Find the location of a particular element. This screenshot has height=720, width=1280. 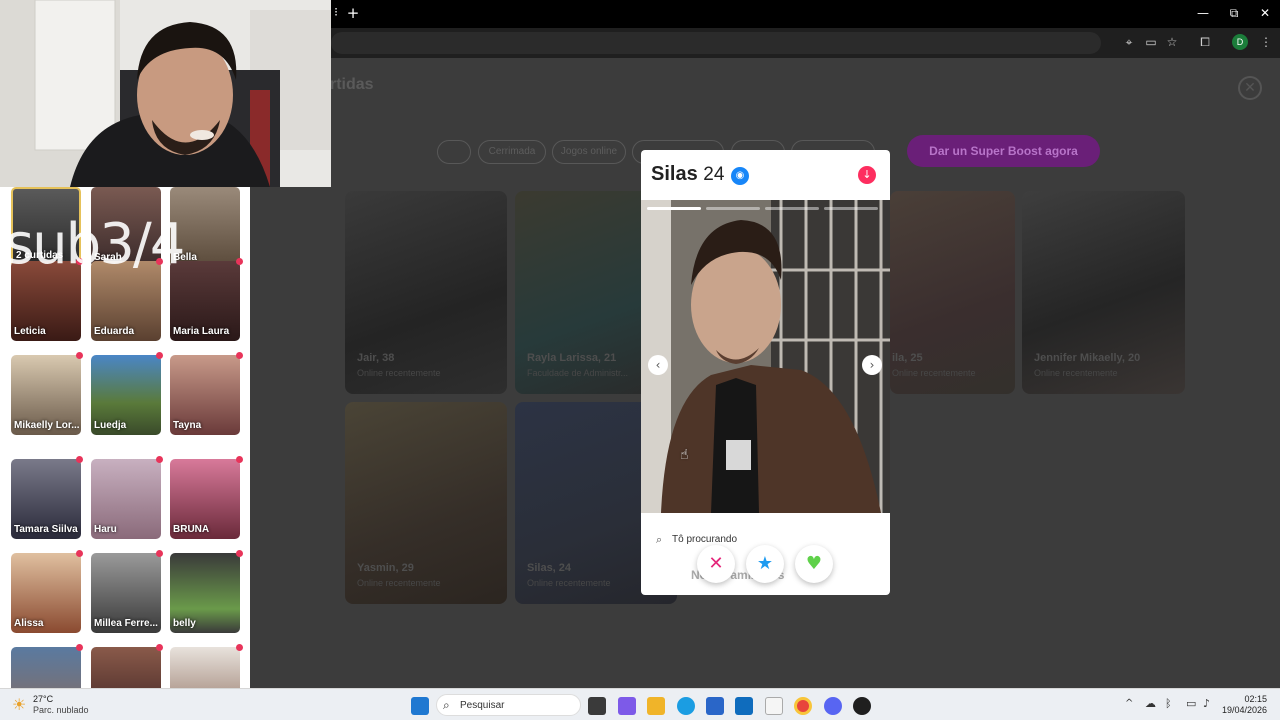

tray-chevron-icon: ^ is located at coordinates (1129, 703).